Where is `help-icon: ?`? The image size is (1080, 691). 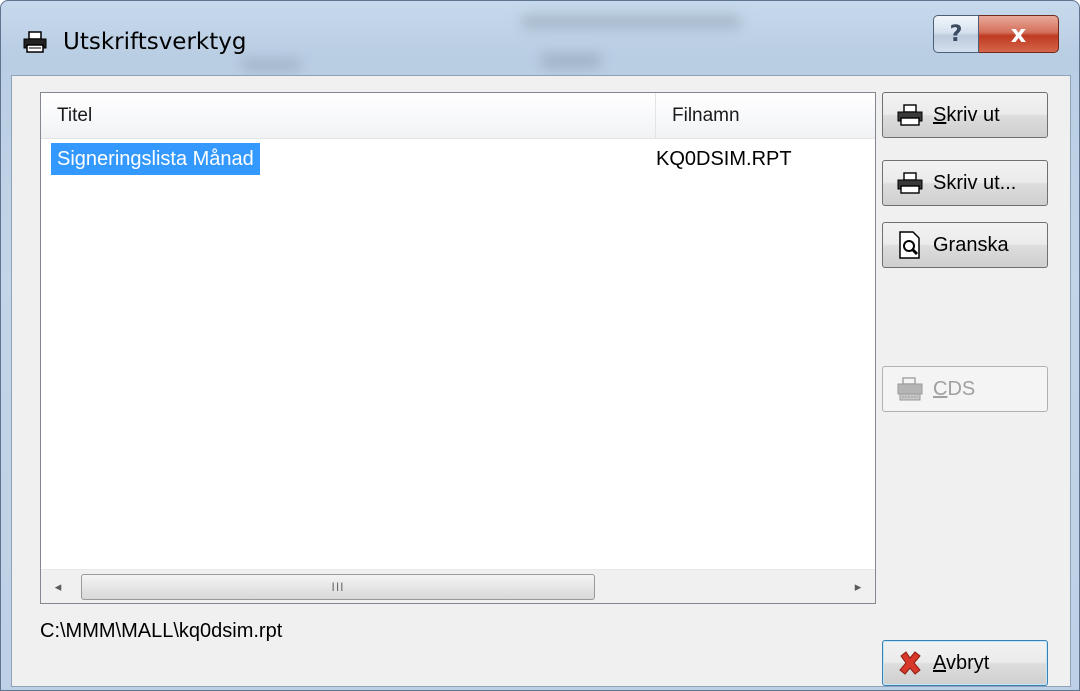 help-icon: ? is located at coordinates (956, 34).